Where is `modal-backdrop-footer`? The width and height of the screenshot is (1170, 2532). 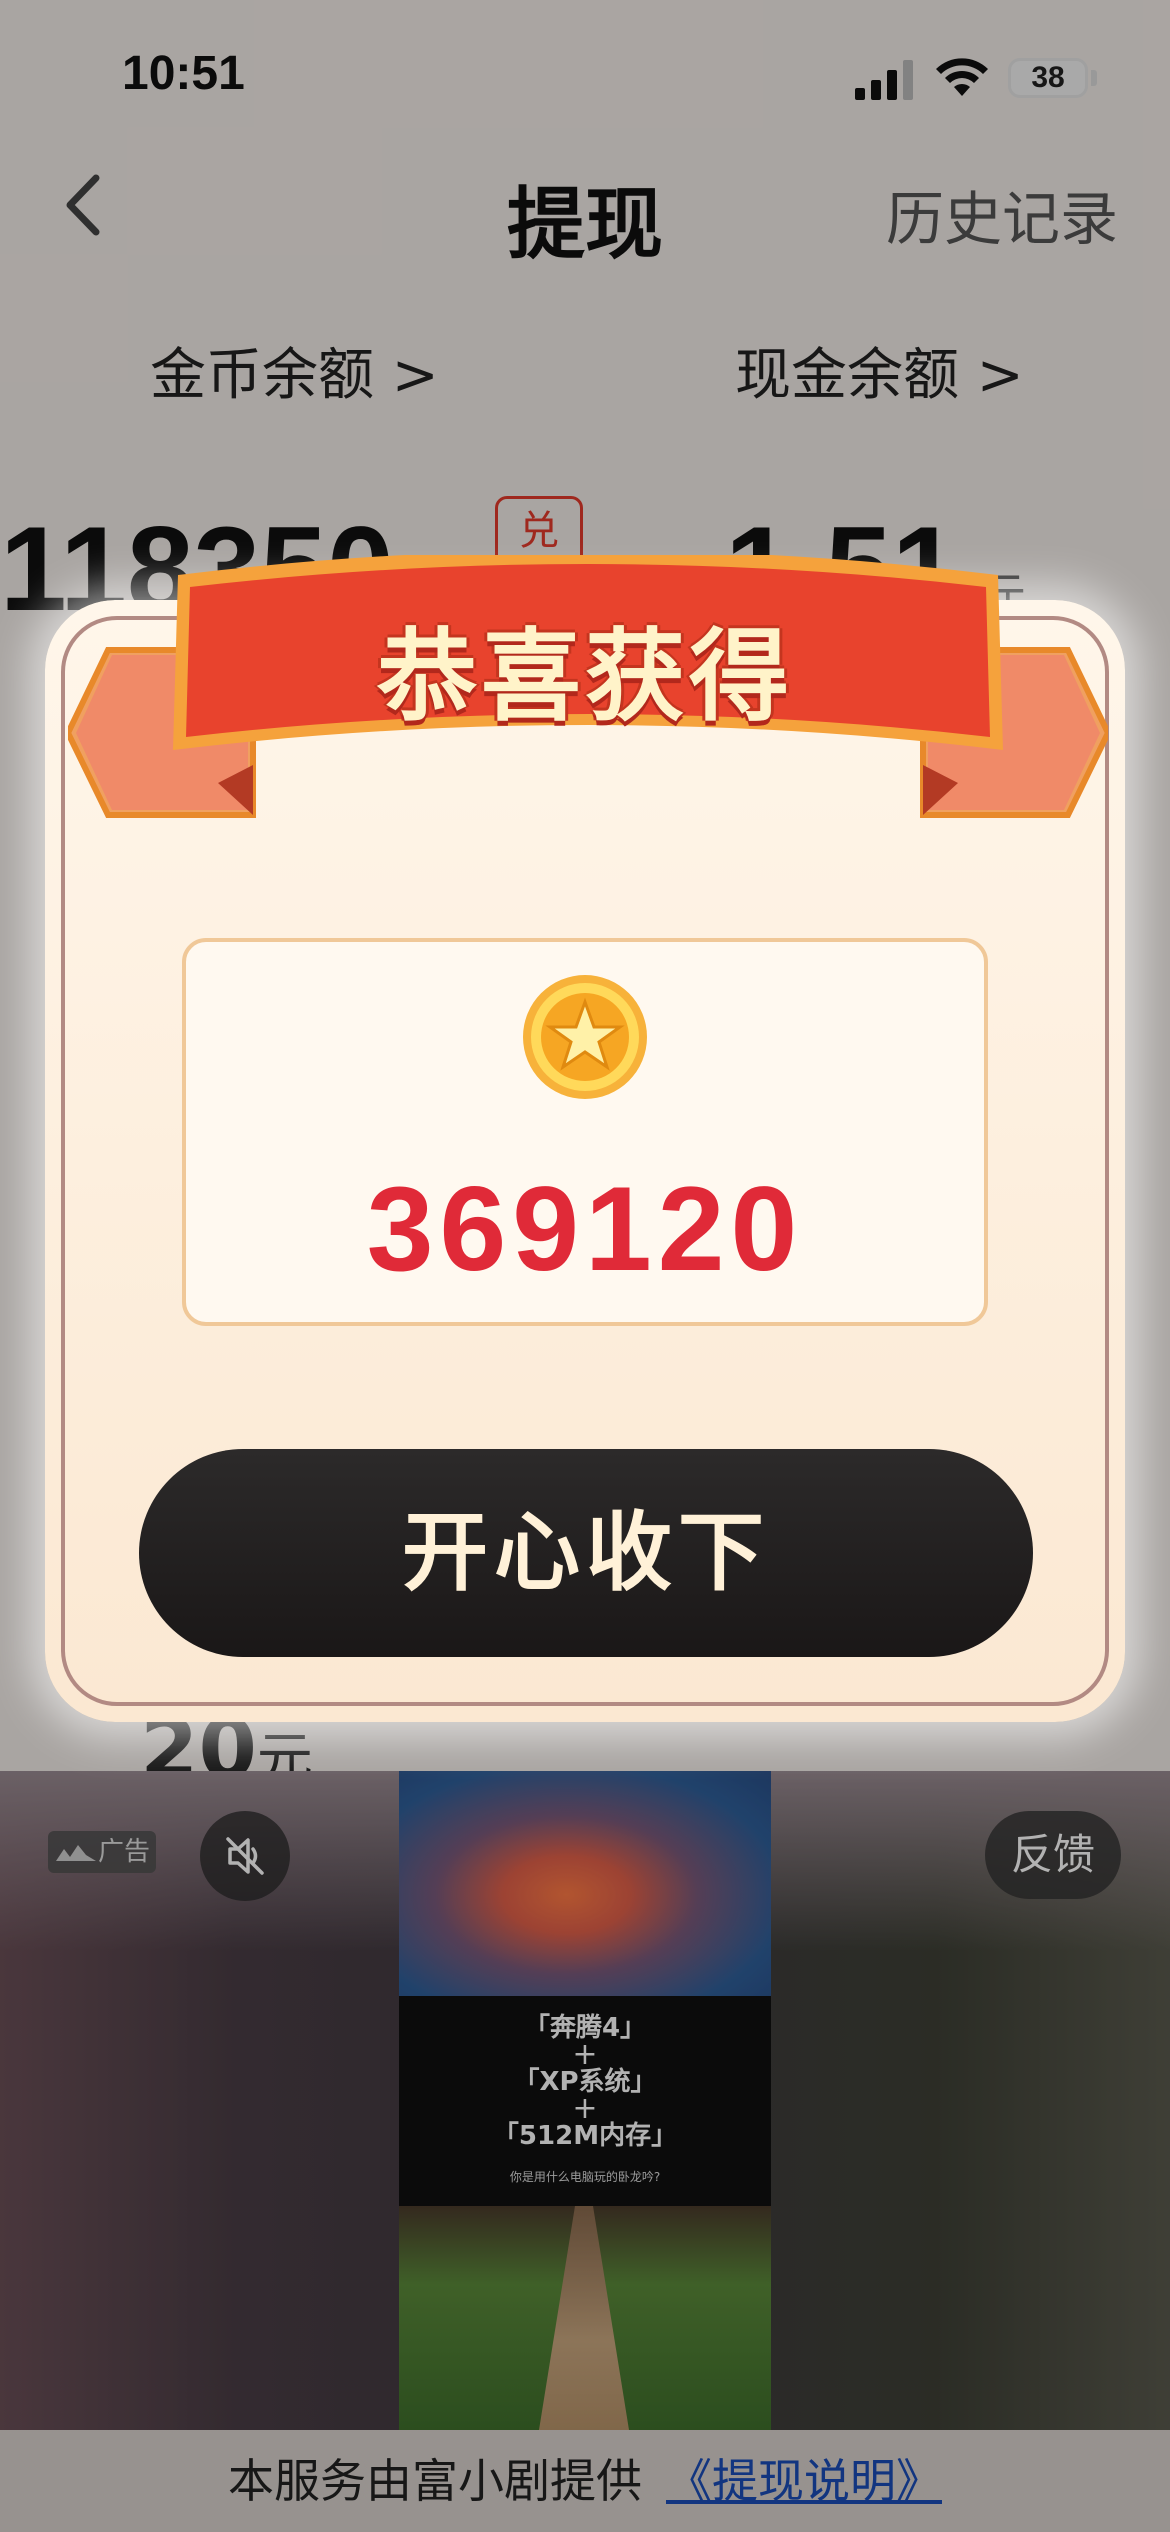
modal-backdrop-footer is located at coordinates (585, 2481).